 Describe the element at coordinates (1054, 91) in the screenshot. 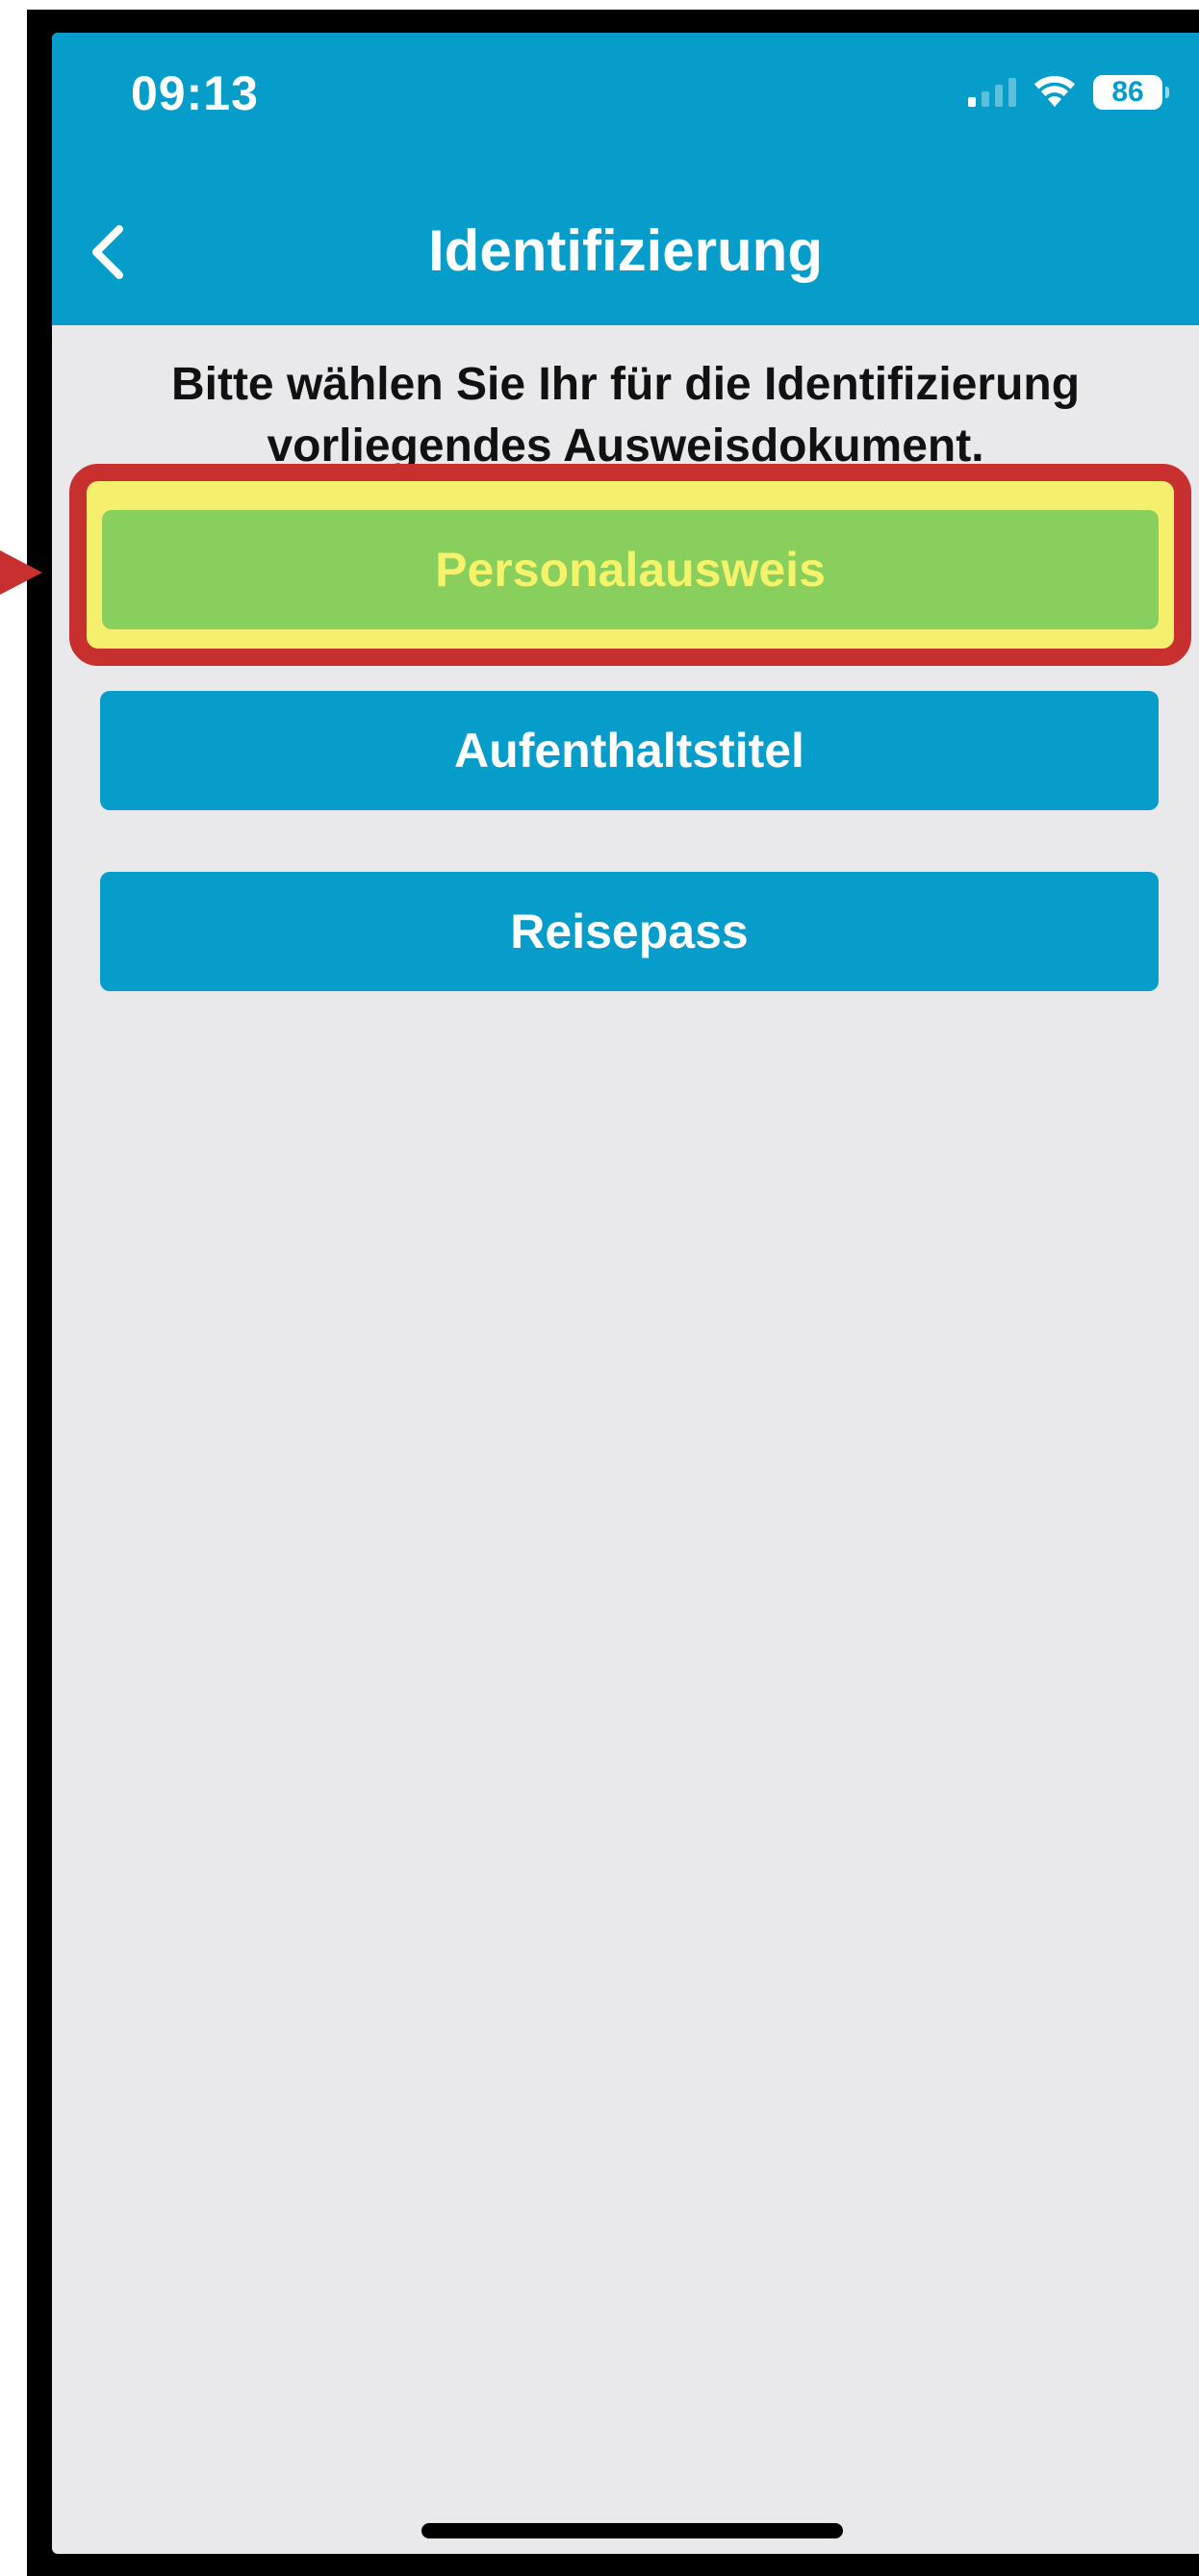

I see `wifi-icon` at that location.